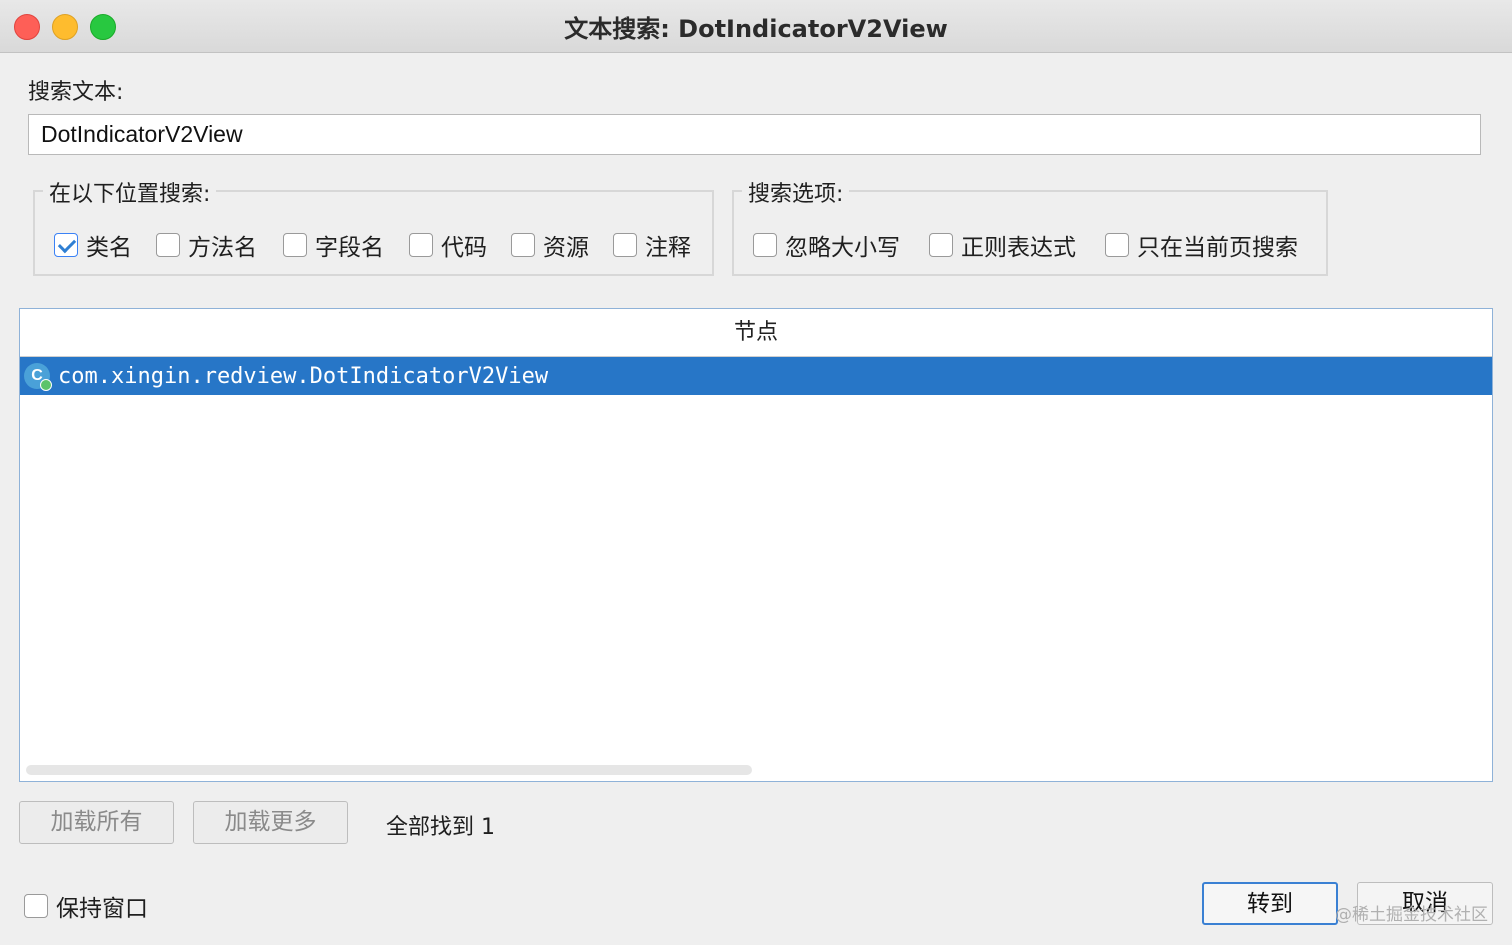  I want to click on regex-label: 正则表达式, so click(1018, 248).